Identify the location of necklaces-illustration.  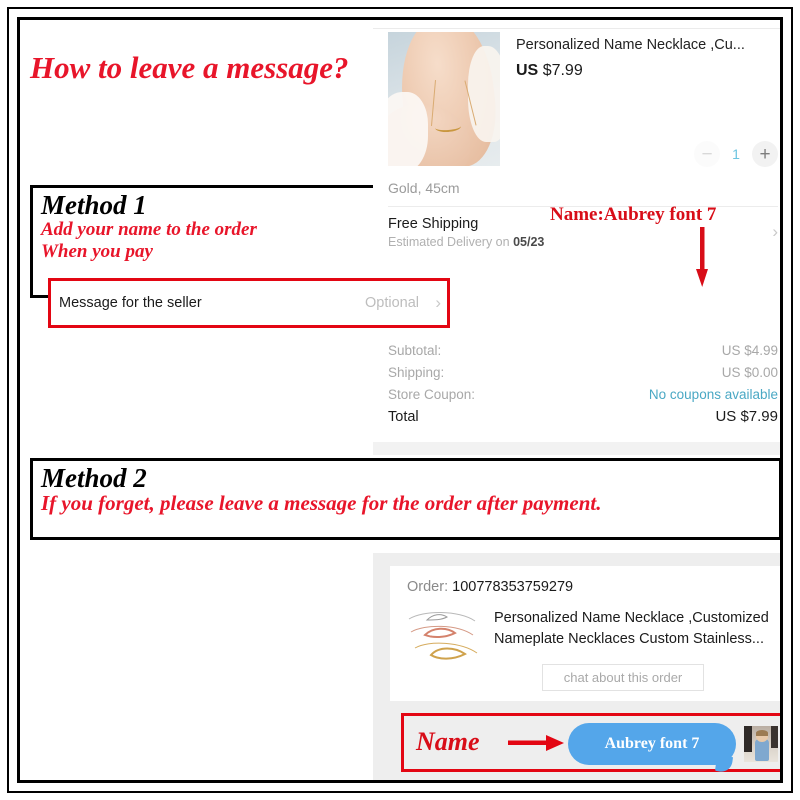
(443, 636).